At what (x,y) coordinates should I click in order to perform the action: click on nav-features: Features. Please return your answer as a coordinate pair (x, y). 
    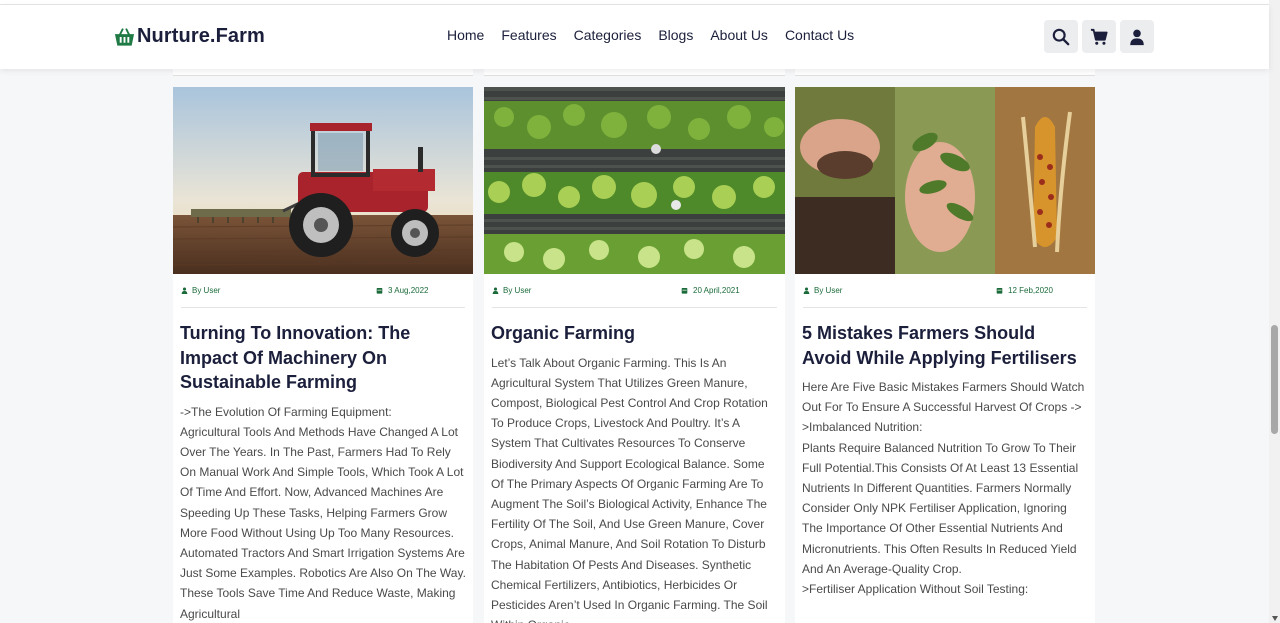
    Looking at the image, I should click on (528, 35).